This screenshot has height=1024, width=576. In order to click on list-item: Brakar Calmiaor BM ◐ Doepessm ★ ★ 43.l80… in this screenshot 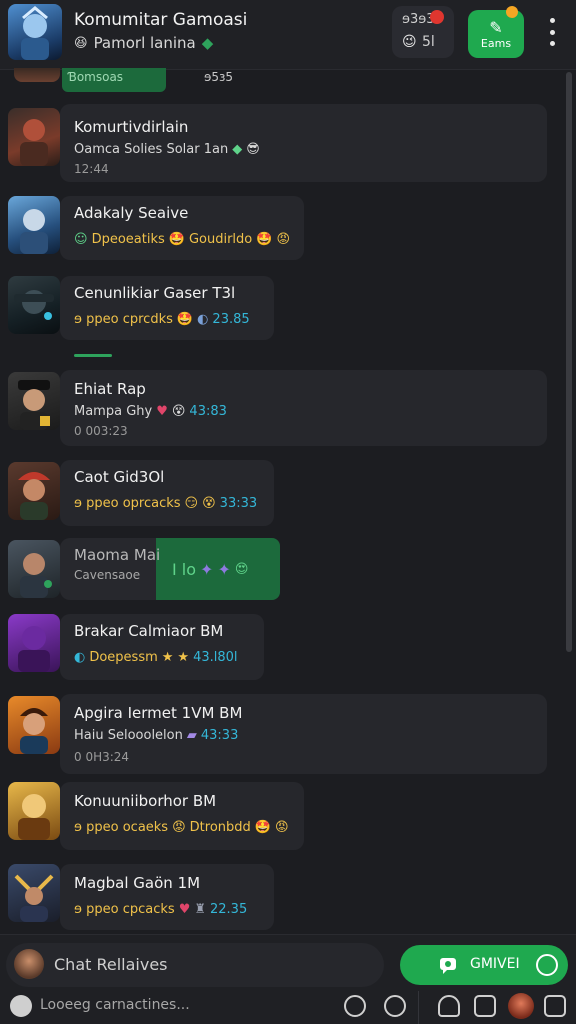, I will do `click(288, 648)`.